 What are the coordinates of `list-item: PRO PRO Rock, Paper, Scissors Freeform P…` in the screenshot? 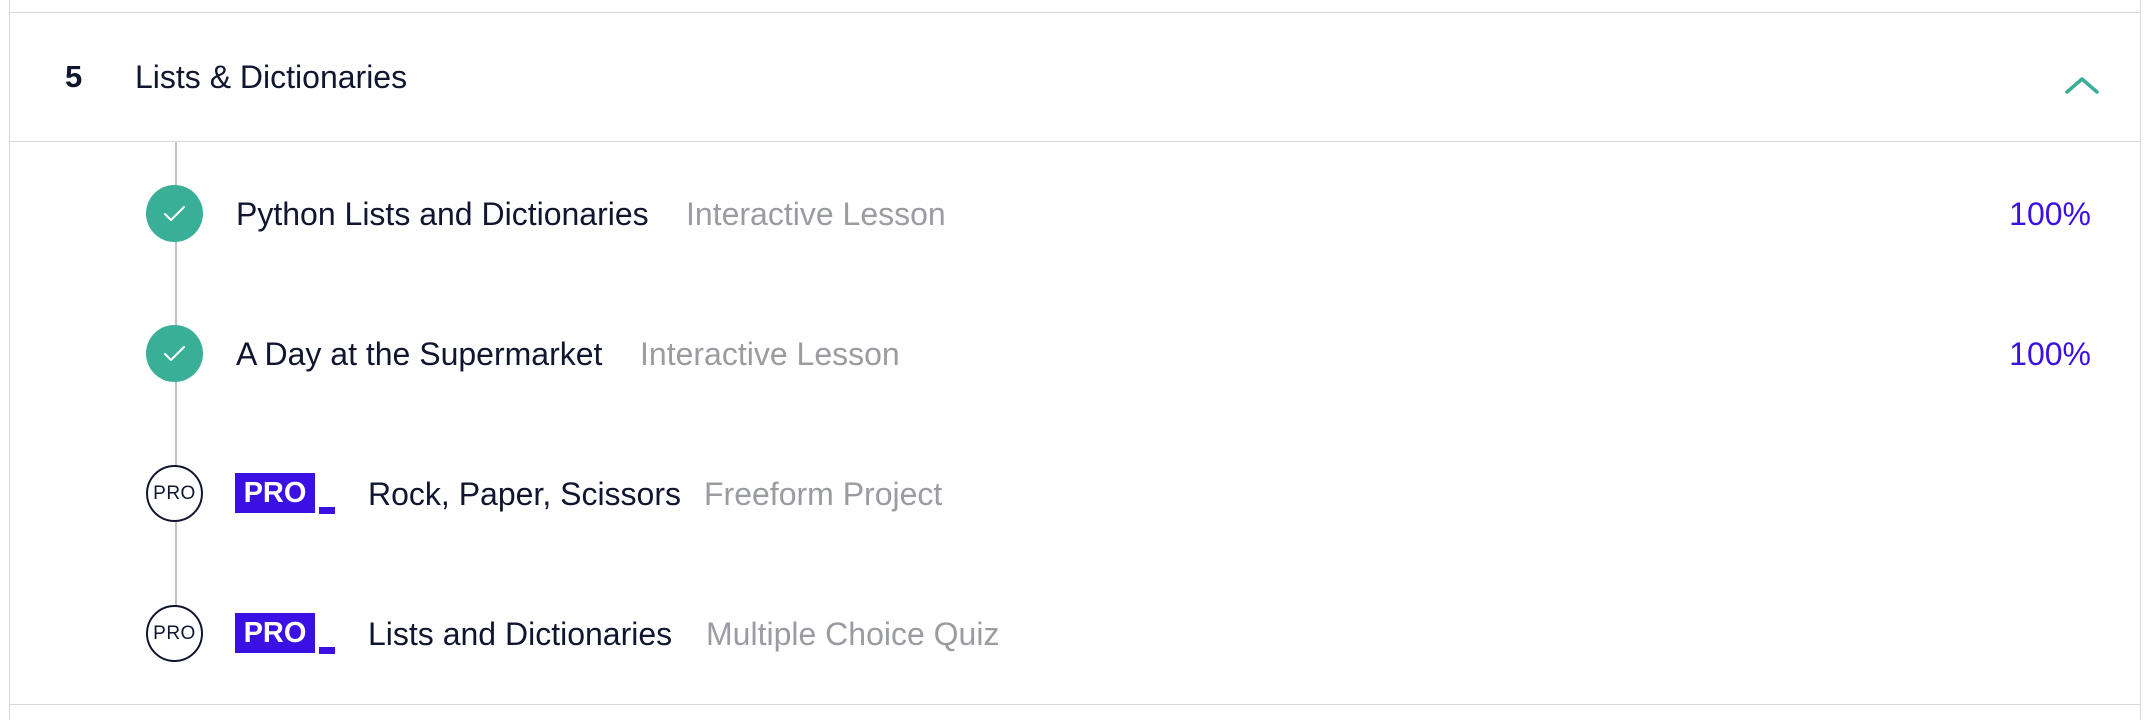 It's located at (1075, 494).